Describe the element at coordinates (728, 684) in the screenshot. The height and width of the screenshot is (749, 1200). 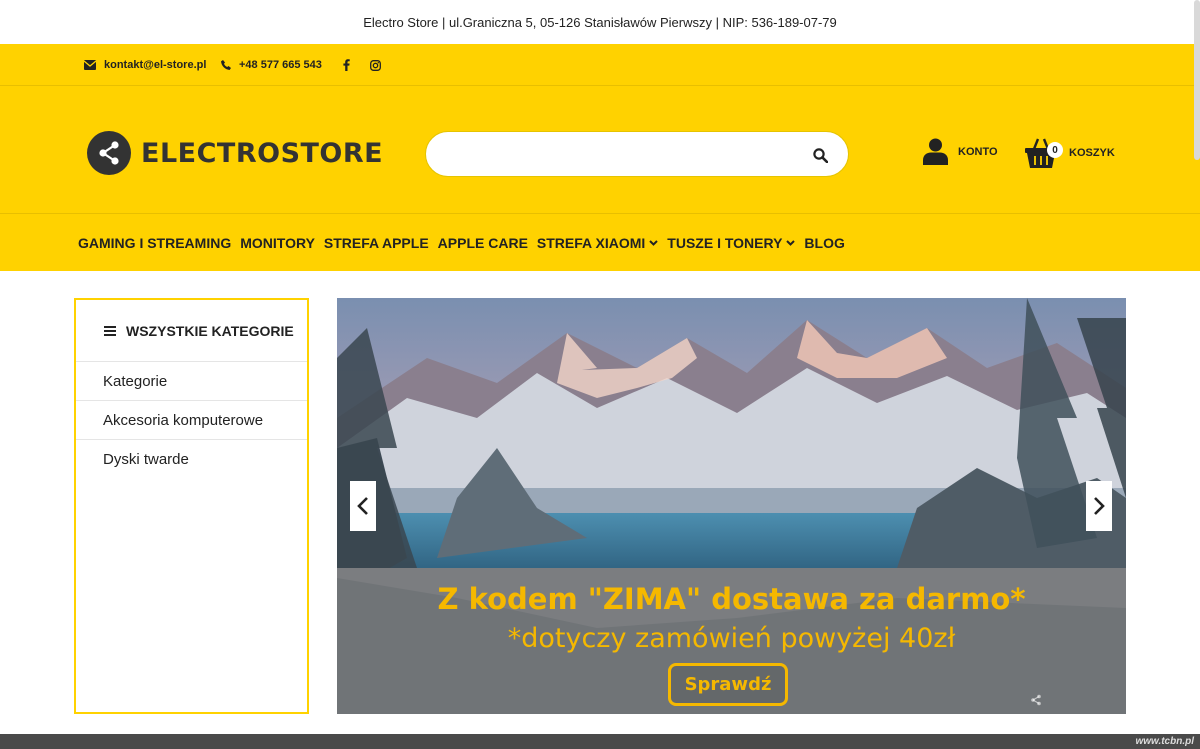
I see `slide-cta-button: Sprawdź` at that location.